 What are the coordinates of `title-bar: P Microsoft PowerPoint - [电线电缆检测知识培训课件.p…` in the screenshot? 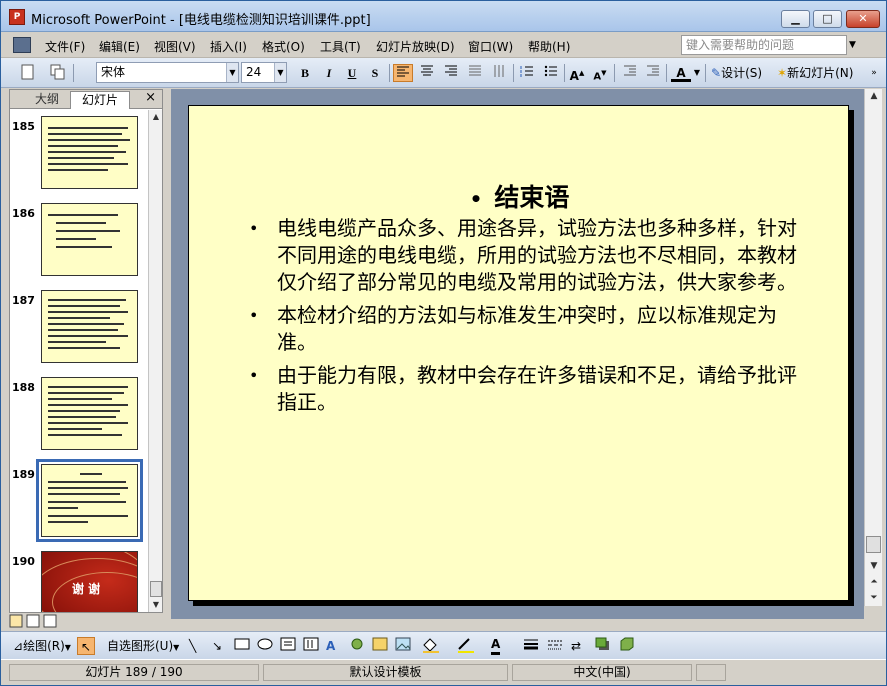 It's located at (443, 16).